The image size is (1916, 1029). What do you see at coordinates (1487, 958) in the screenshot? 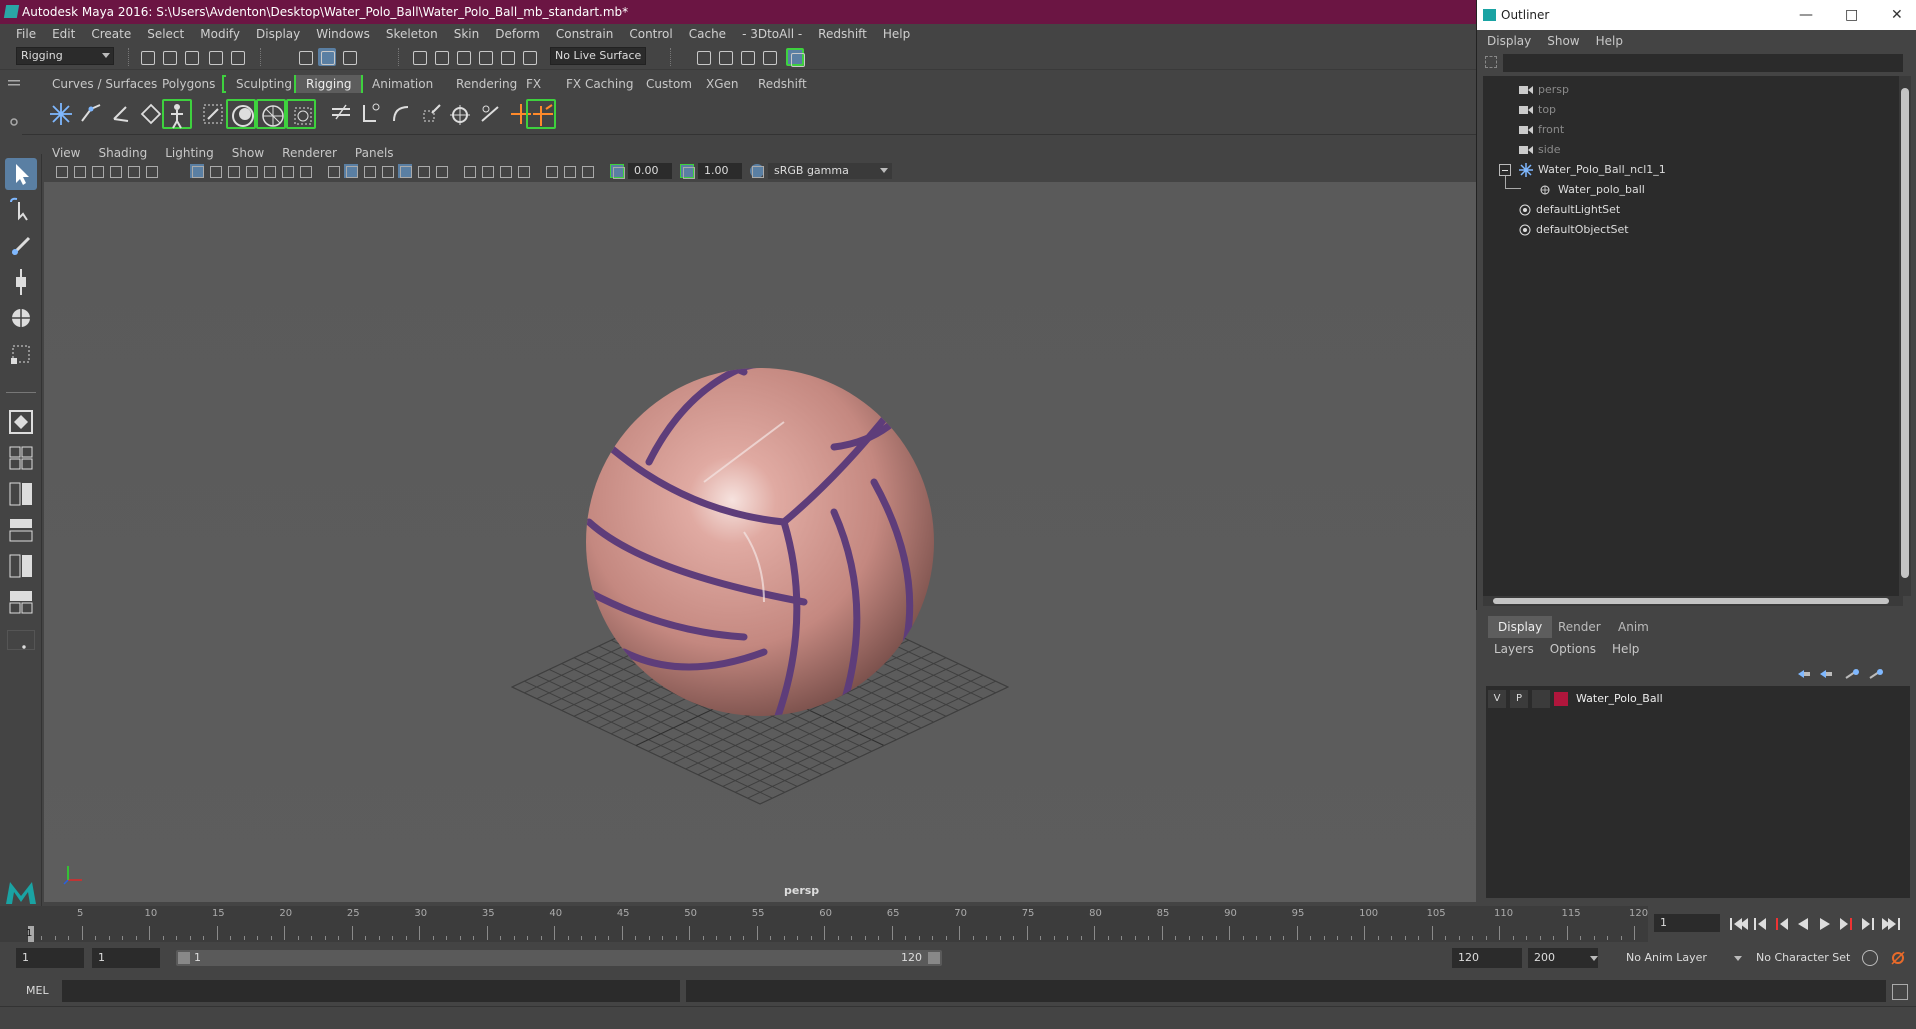
I see `playback-end-field: 120` at bounding box center [1487, 958].